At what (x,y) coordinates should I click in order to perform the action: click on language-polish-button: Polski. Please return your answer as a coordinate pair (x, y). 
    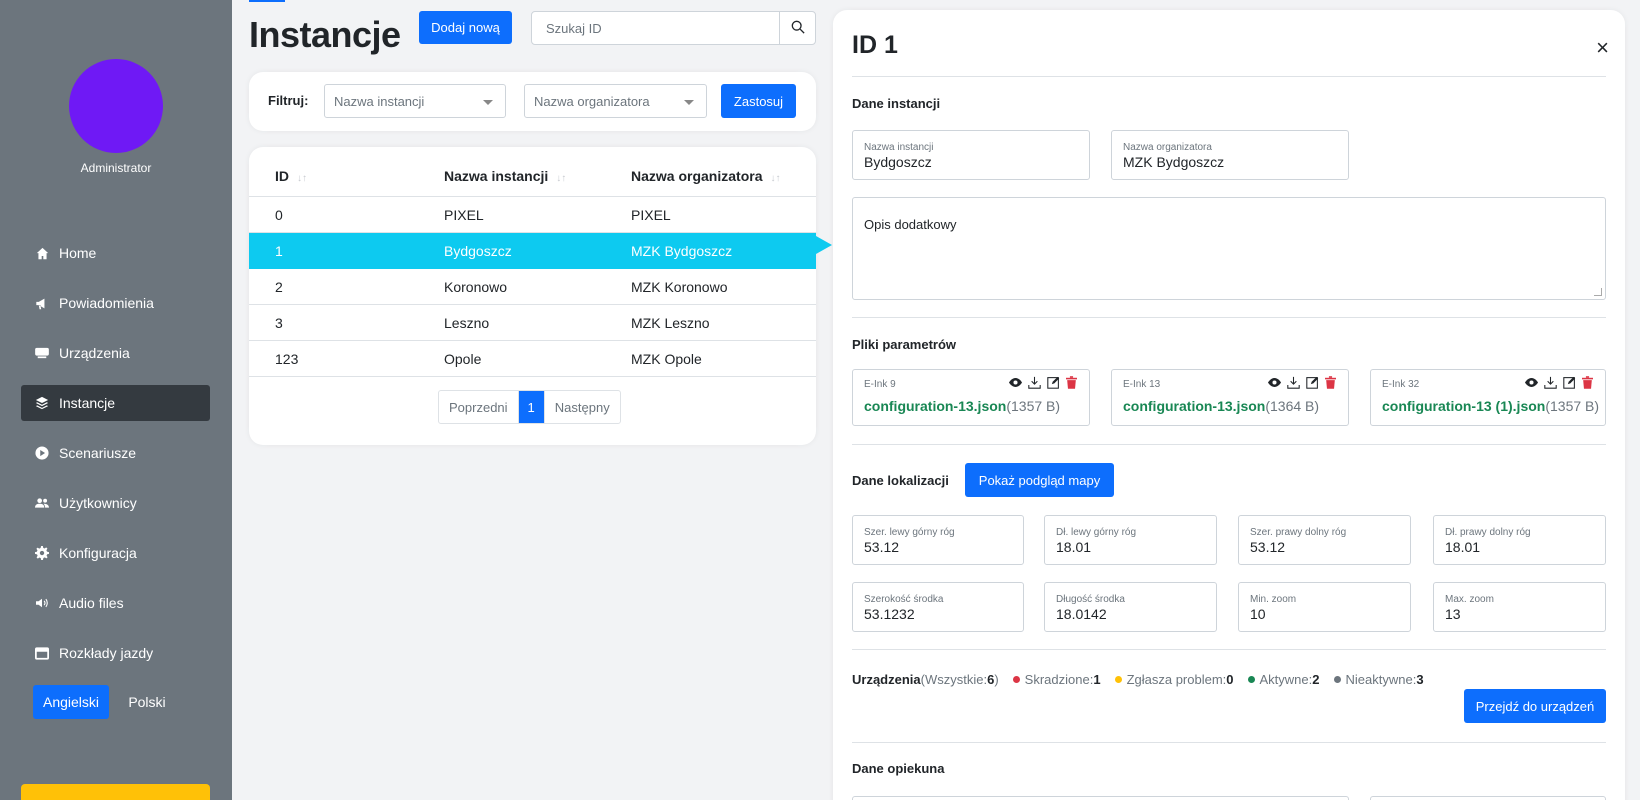
    Looking at the image, I should click on (147, 702).